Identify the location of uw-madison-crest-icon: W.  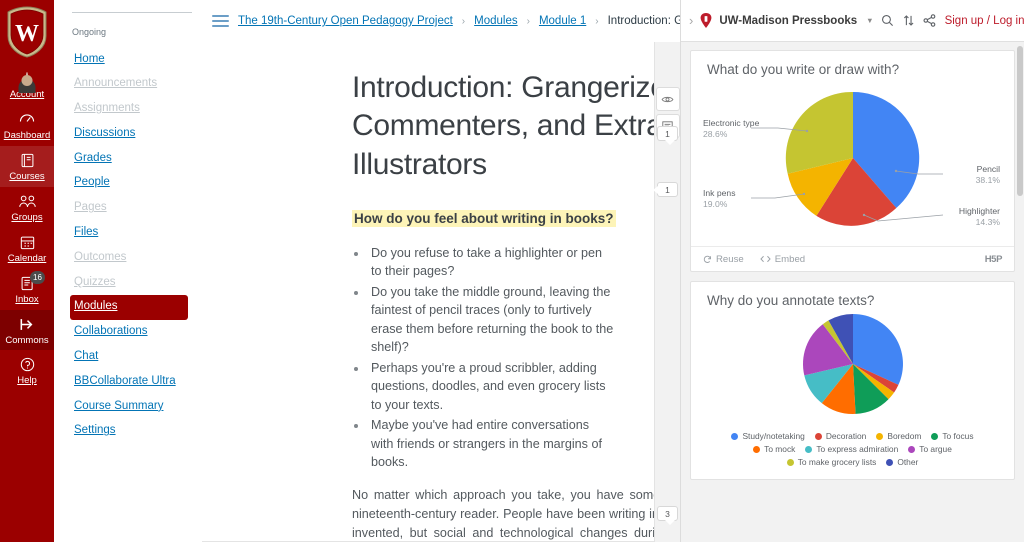
(27, 32).